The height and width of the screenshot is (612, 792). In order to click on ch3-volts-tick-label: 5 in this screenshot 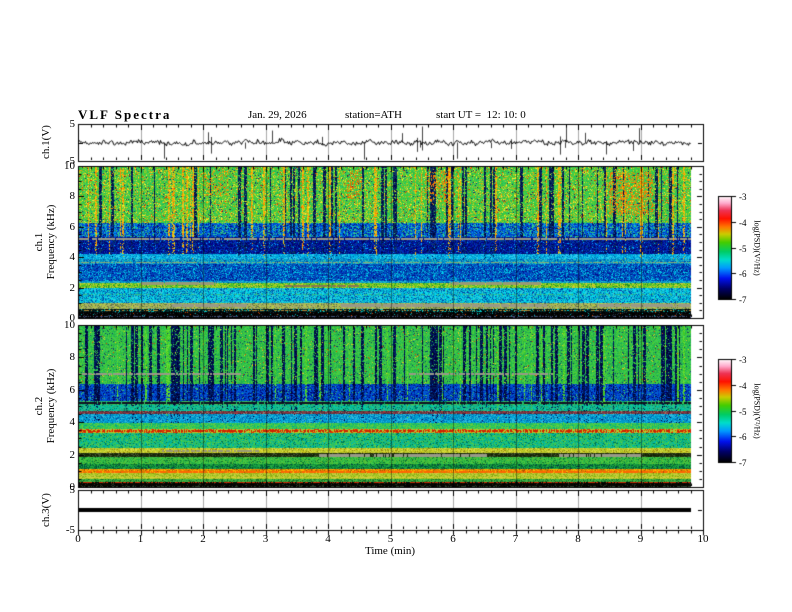, I will do `click(72, 490)`.